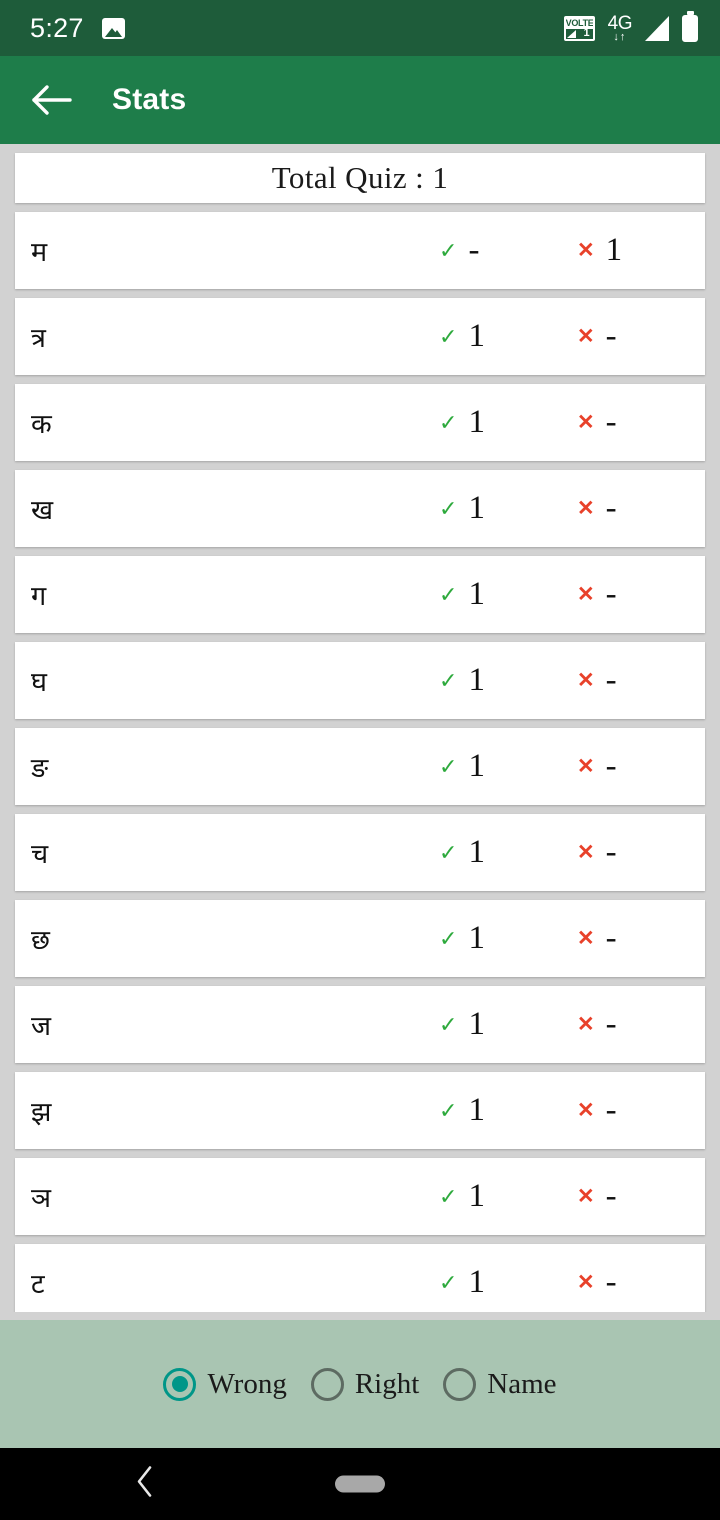 The image size is (720, 1520). What do you see at coordinates (39, 682) in the screenshot?
I see `row-letter: घ` at bounding box center [39, 682].